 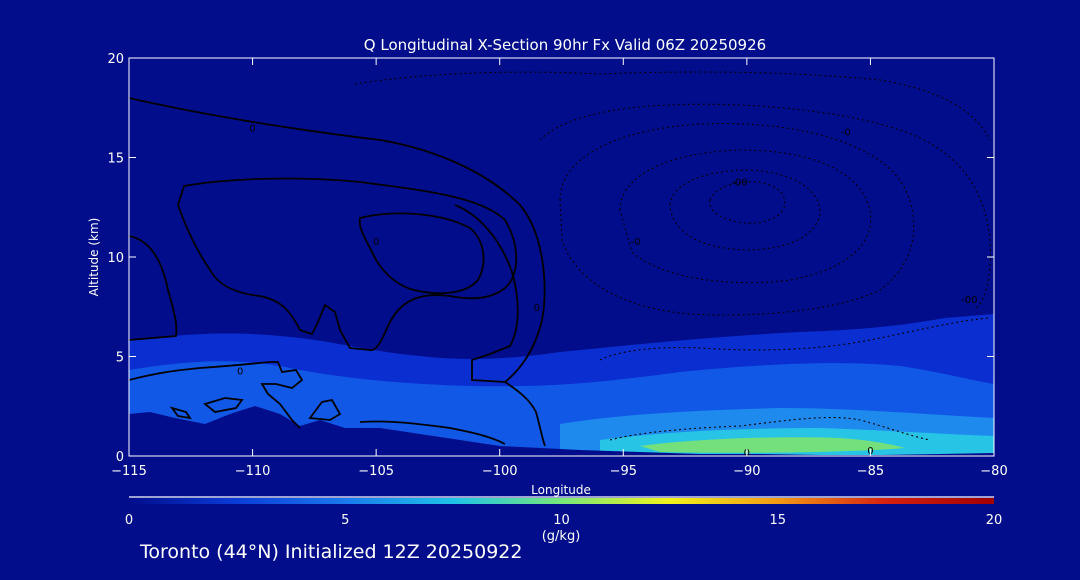 I want to click on x-axis-label: Longitude, so click(x=561, y=490).